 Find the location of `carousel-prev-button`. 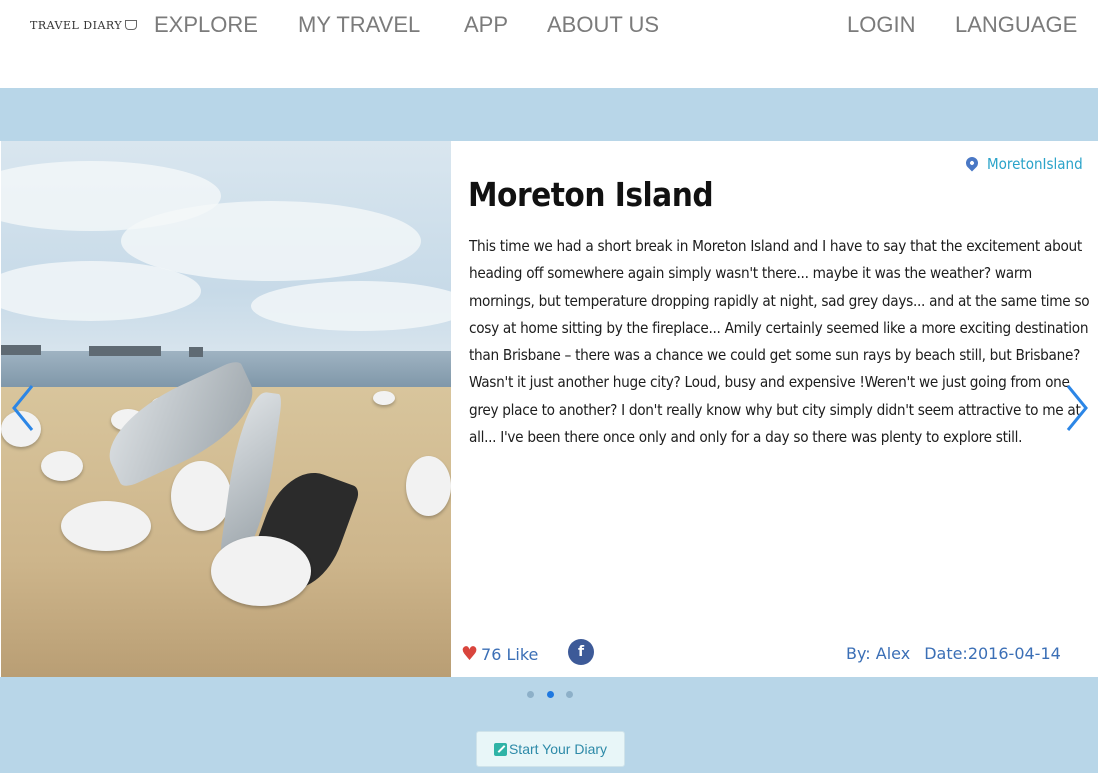

carousel-prev-button is located at coordinates (23, 408).